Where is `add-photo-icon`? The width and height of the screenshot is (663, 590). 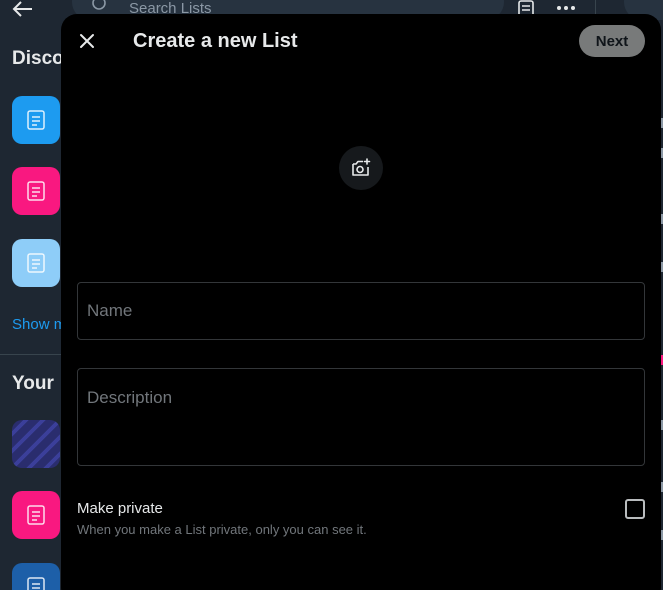
add-photo-icon is located at coordinates (361, 167).